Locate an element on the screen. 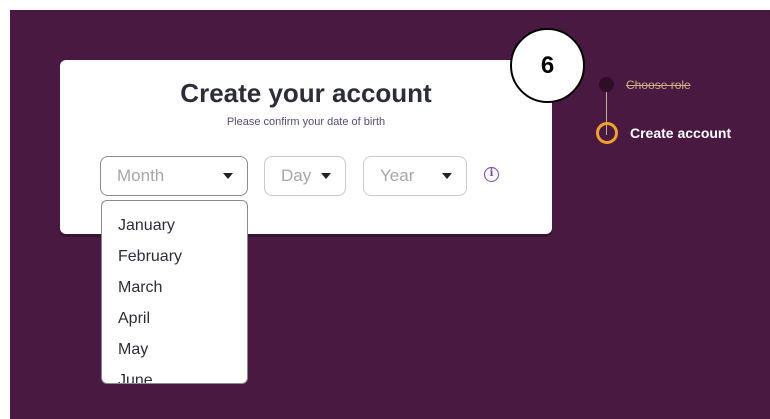 The width and height of the screenshot is (770, 419). year-select: Year is located at coordinates (415, 176).